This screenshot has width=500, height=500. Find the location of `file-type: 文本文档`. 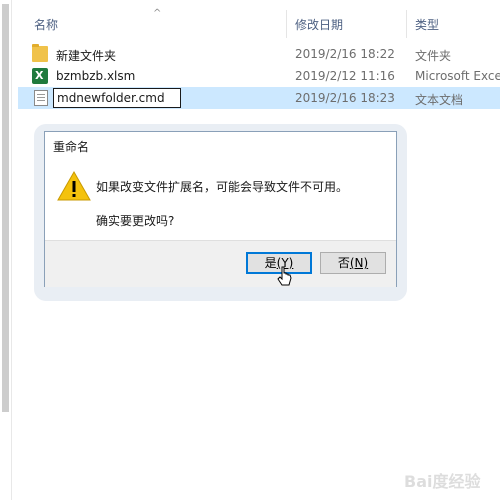

file-type: 文本文档 is located at coordinates (439, 100).